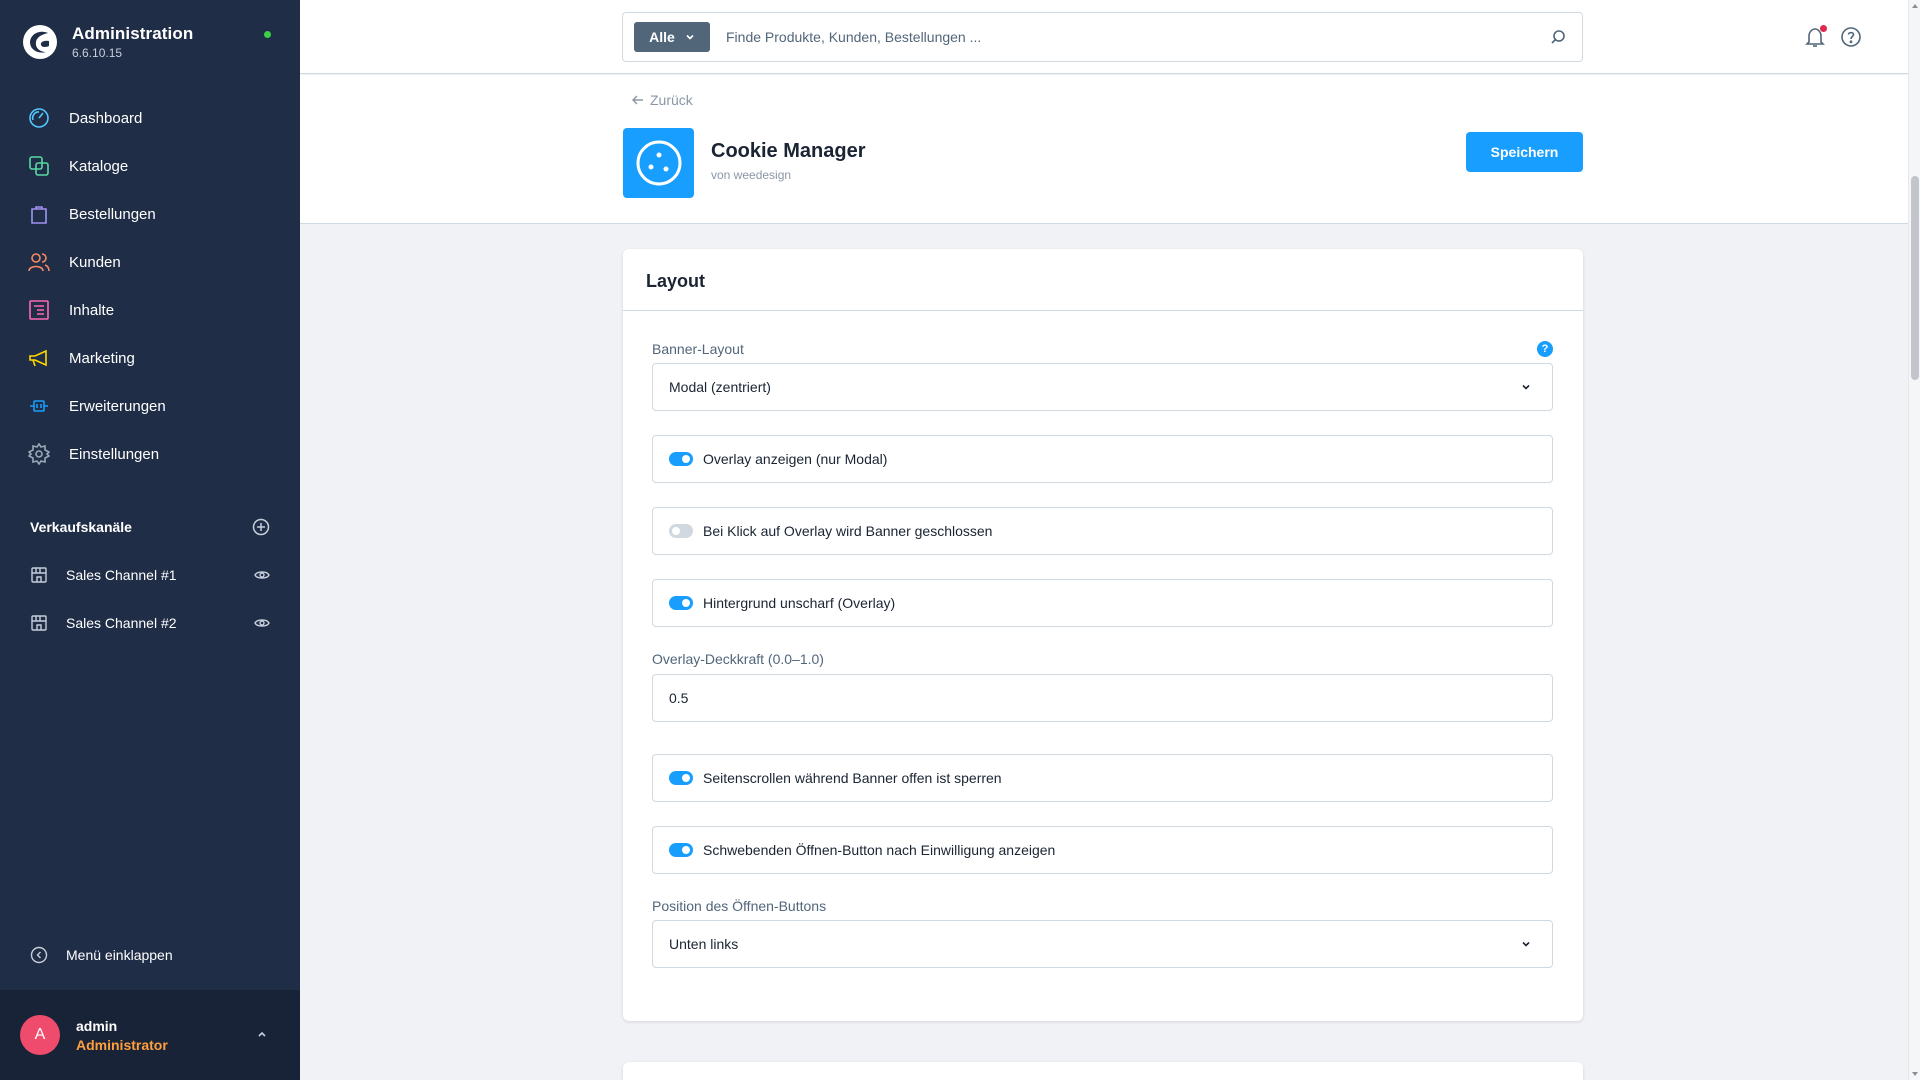  What do you see at coordinates (662, 37) in the screenshot?
I see `search-type-label: Alle` at bounding box center [662, 37].